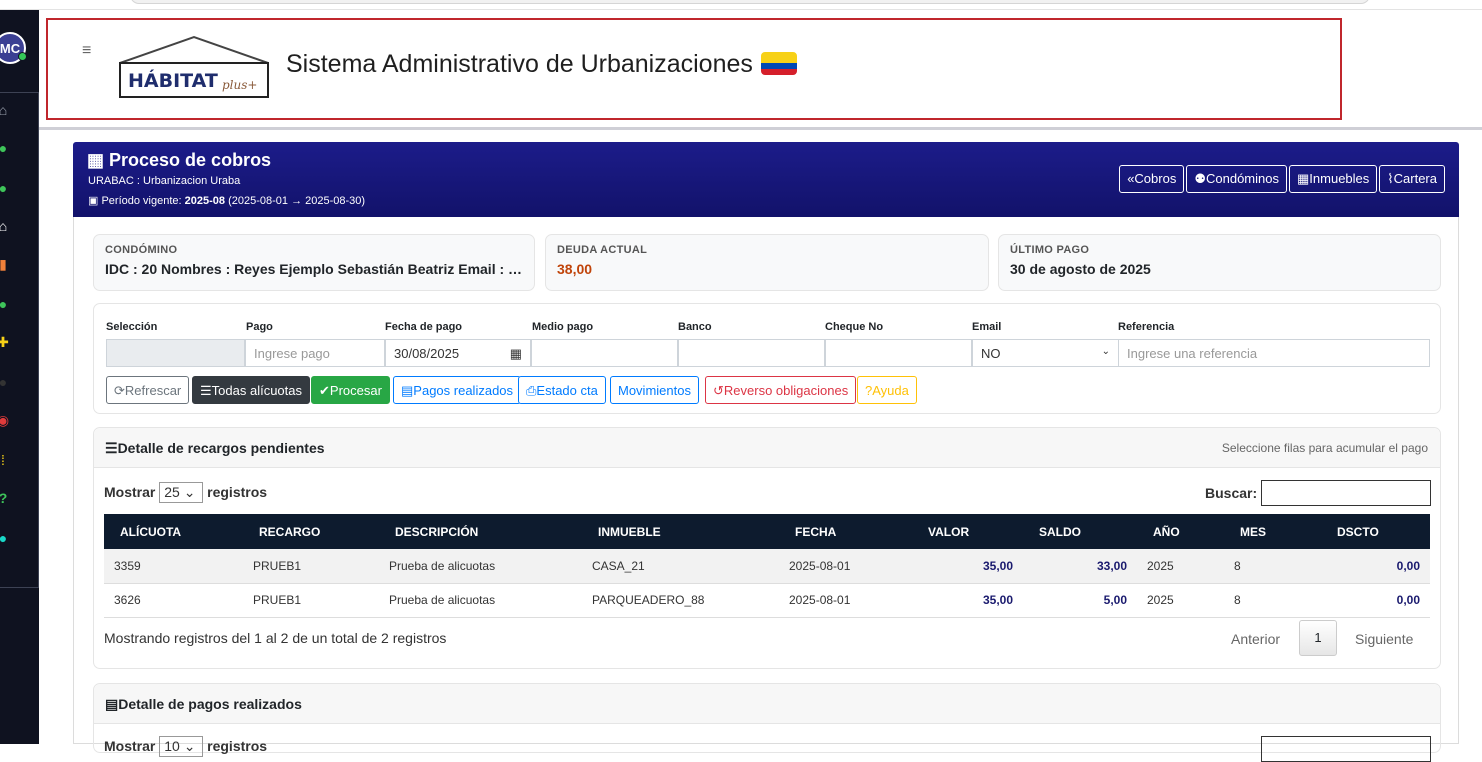 The image size is (1482, 762). Describe the element at coordinates (5, 460) in the screenshot. I see `grid-icon: ⁞` at that location.